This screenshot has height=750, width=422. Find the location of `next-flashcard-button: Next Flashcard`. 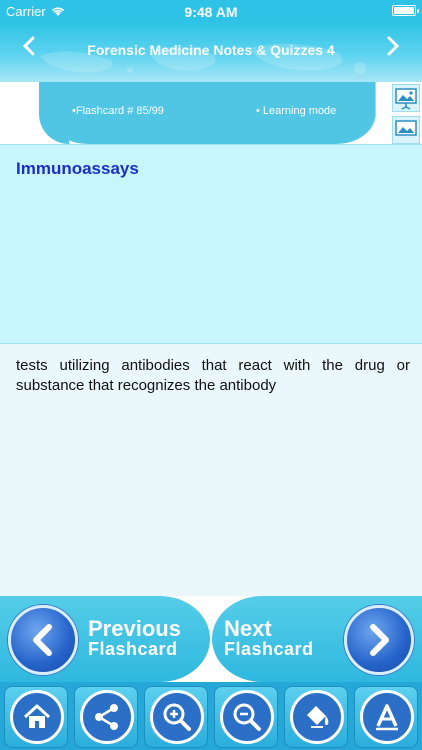

next-flashcard-button: Next Flashcard is located at coordinates (317, 639).